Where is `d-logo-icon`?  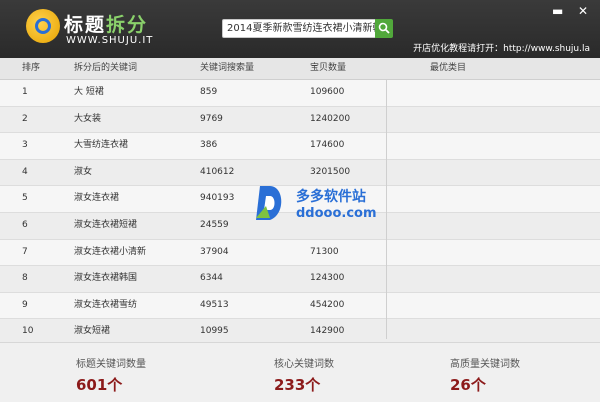 d-logo-icon is located at coordinates (269, 203).